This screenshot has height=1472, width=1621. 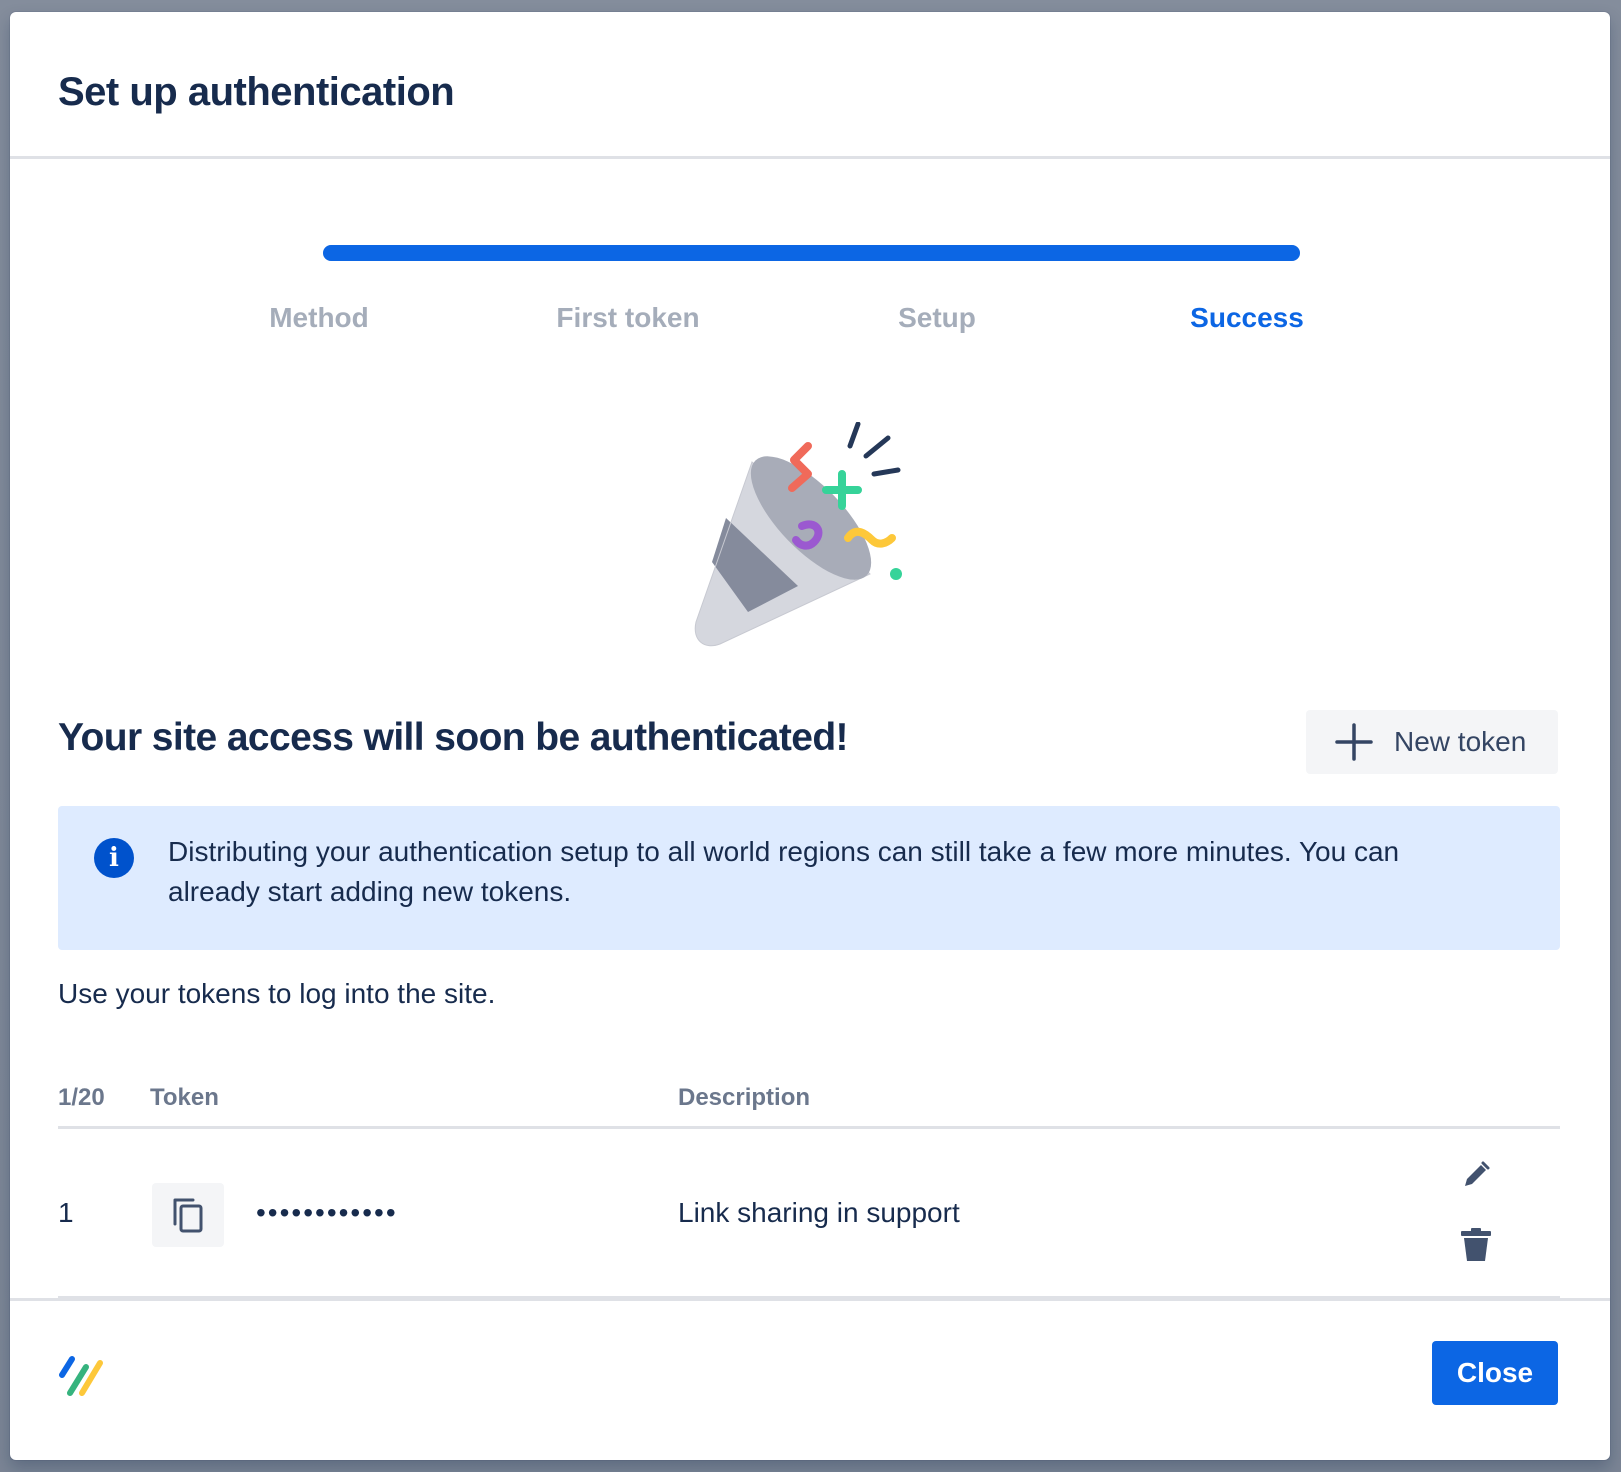 I want to click on copy-icon, so click(x=188, y=1215).